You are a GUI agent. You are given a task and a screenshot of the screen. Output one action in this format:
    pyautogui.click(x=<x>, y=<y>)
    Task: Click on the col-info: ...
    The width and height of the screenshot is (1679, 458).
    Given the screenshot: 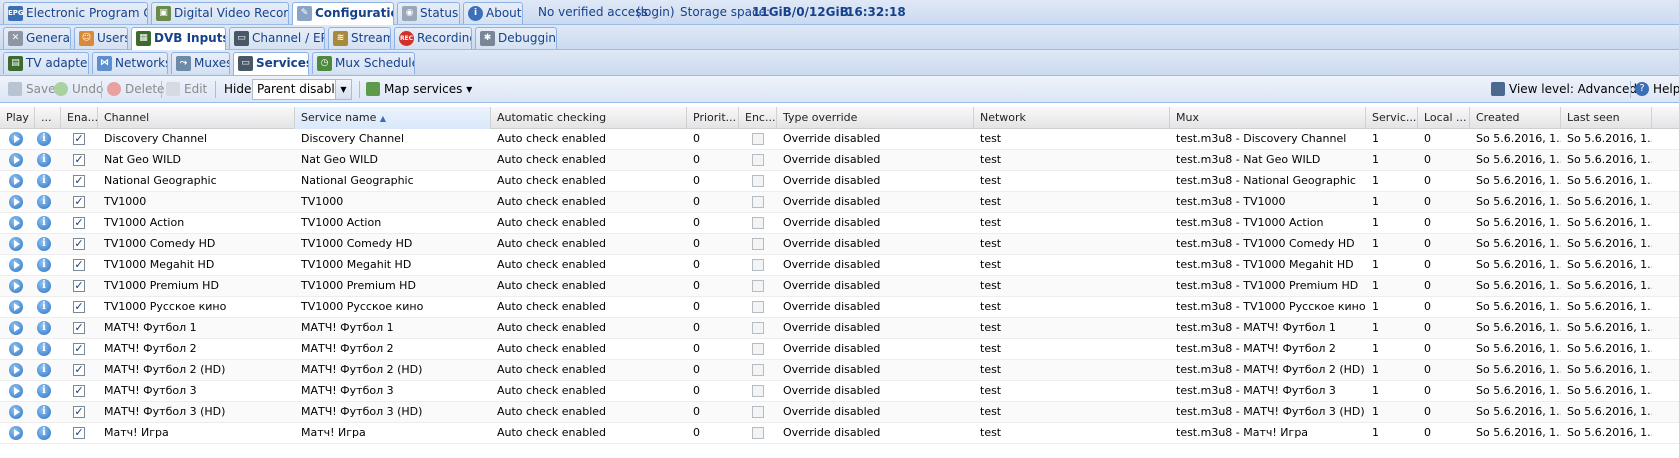 What is the action you would take?
    pyautogui.click(x=48, y=118)
    